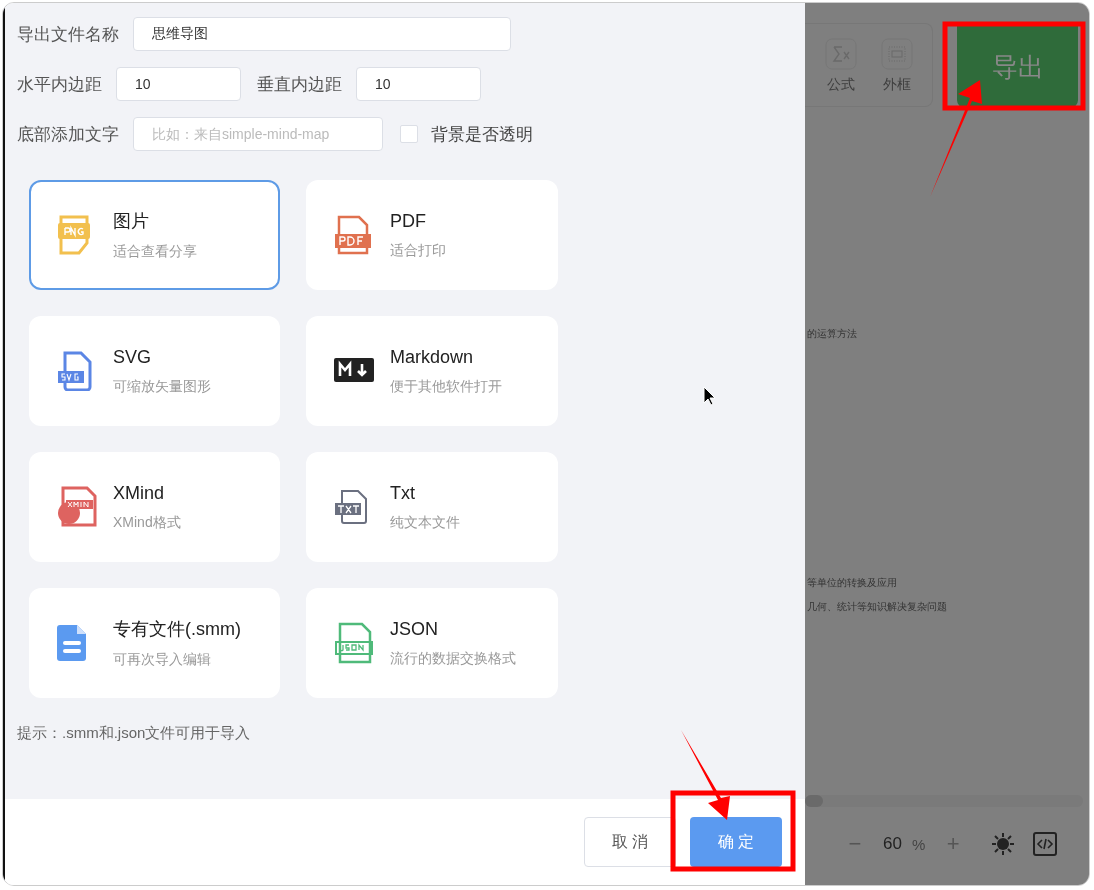 Image resolution: width=1094 pixels, height=890 pixels. I want to click on toolbar-label: 公式, so click(840, 85).